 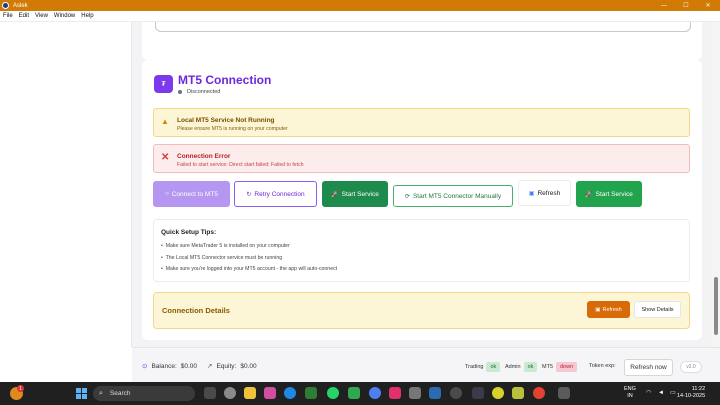 I want to click on restart-icon: ⟳, so click(x=407, y=196).